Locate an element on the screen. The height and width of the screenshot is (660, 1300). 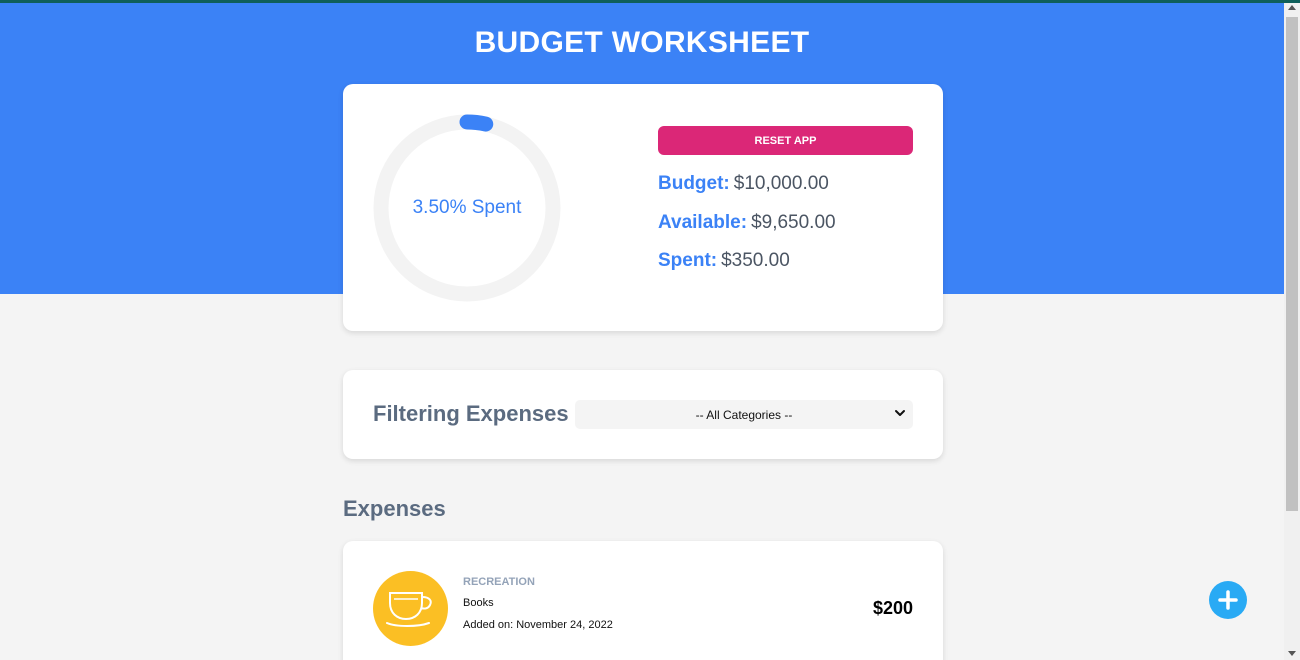
available-value: $9,650.00 is located at coordinates (793, 222).